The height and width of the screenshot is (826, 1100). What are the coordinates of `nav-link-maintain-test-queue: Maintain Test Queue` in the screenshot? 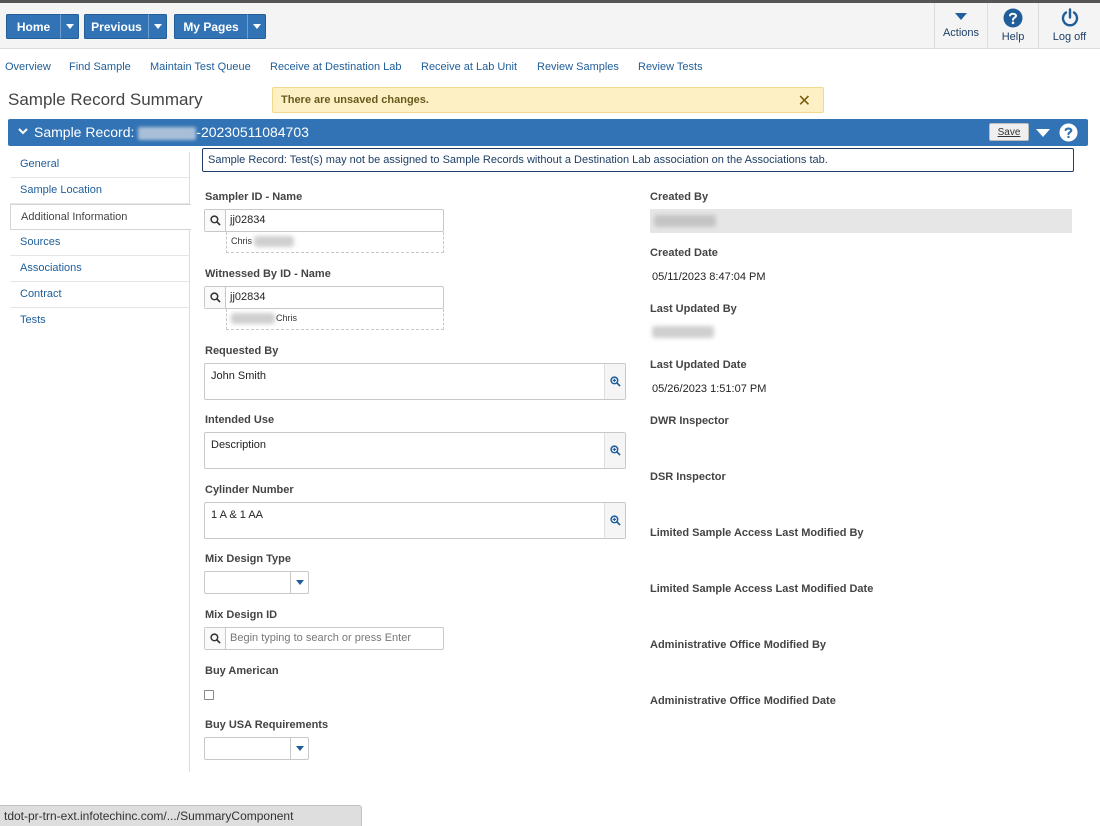 It's located at (200, 67).